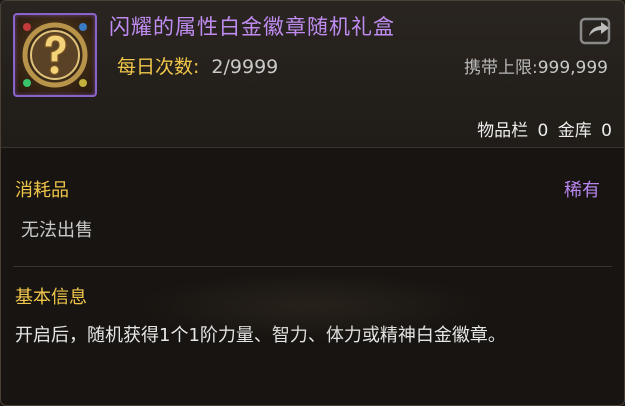  Describe the element at coordinates (606, 131) in the screenshot. I see `vault-count: 0` at that location.